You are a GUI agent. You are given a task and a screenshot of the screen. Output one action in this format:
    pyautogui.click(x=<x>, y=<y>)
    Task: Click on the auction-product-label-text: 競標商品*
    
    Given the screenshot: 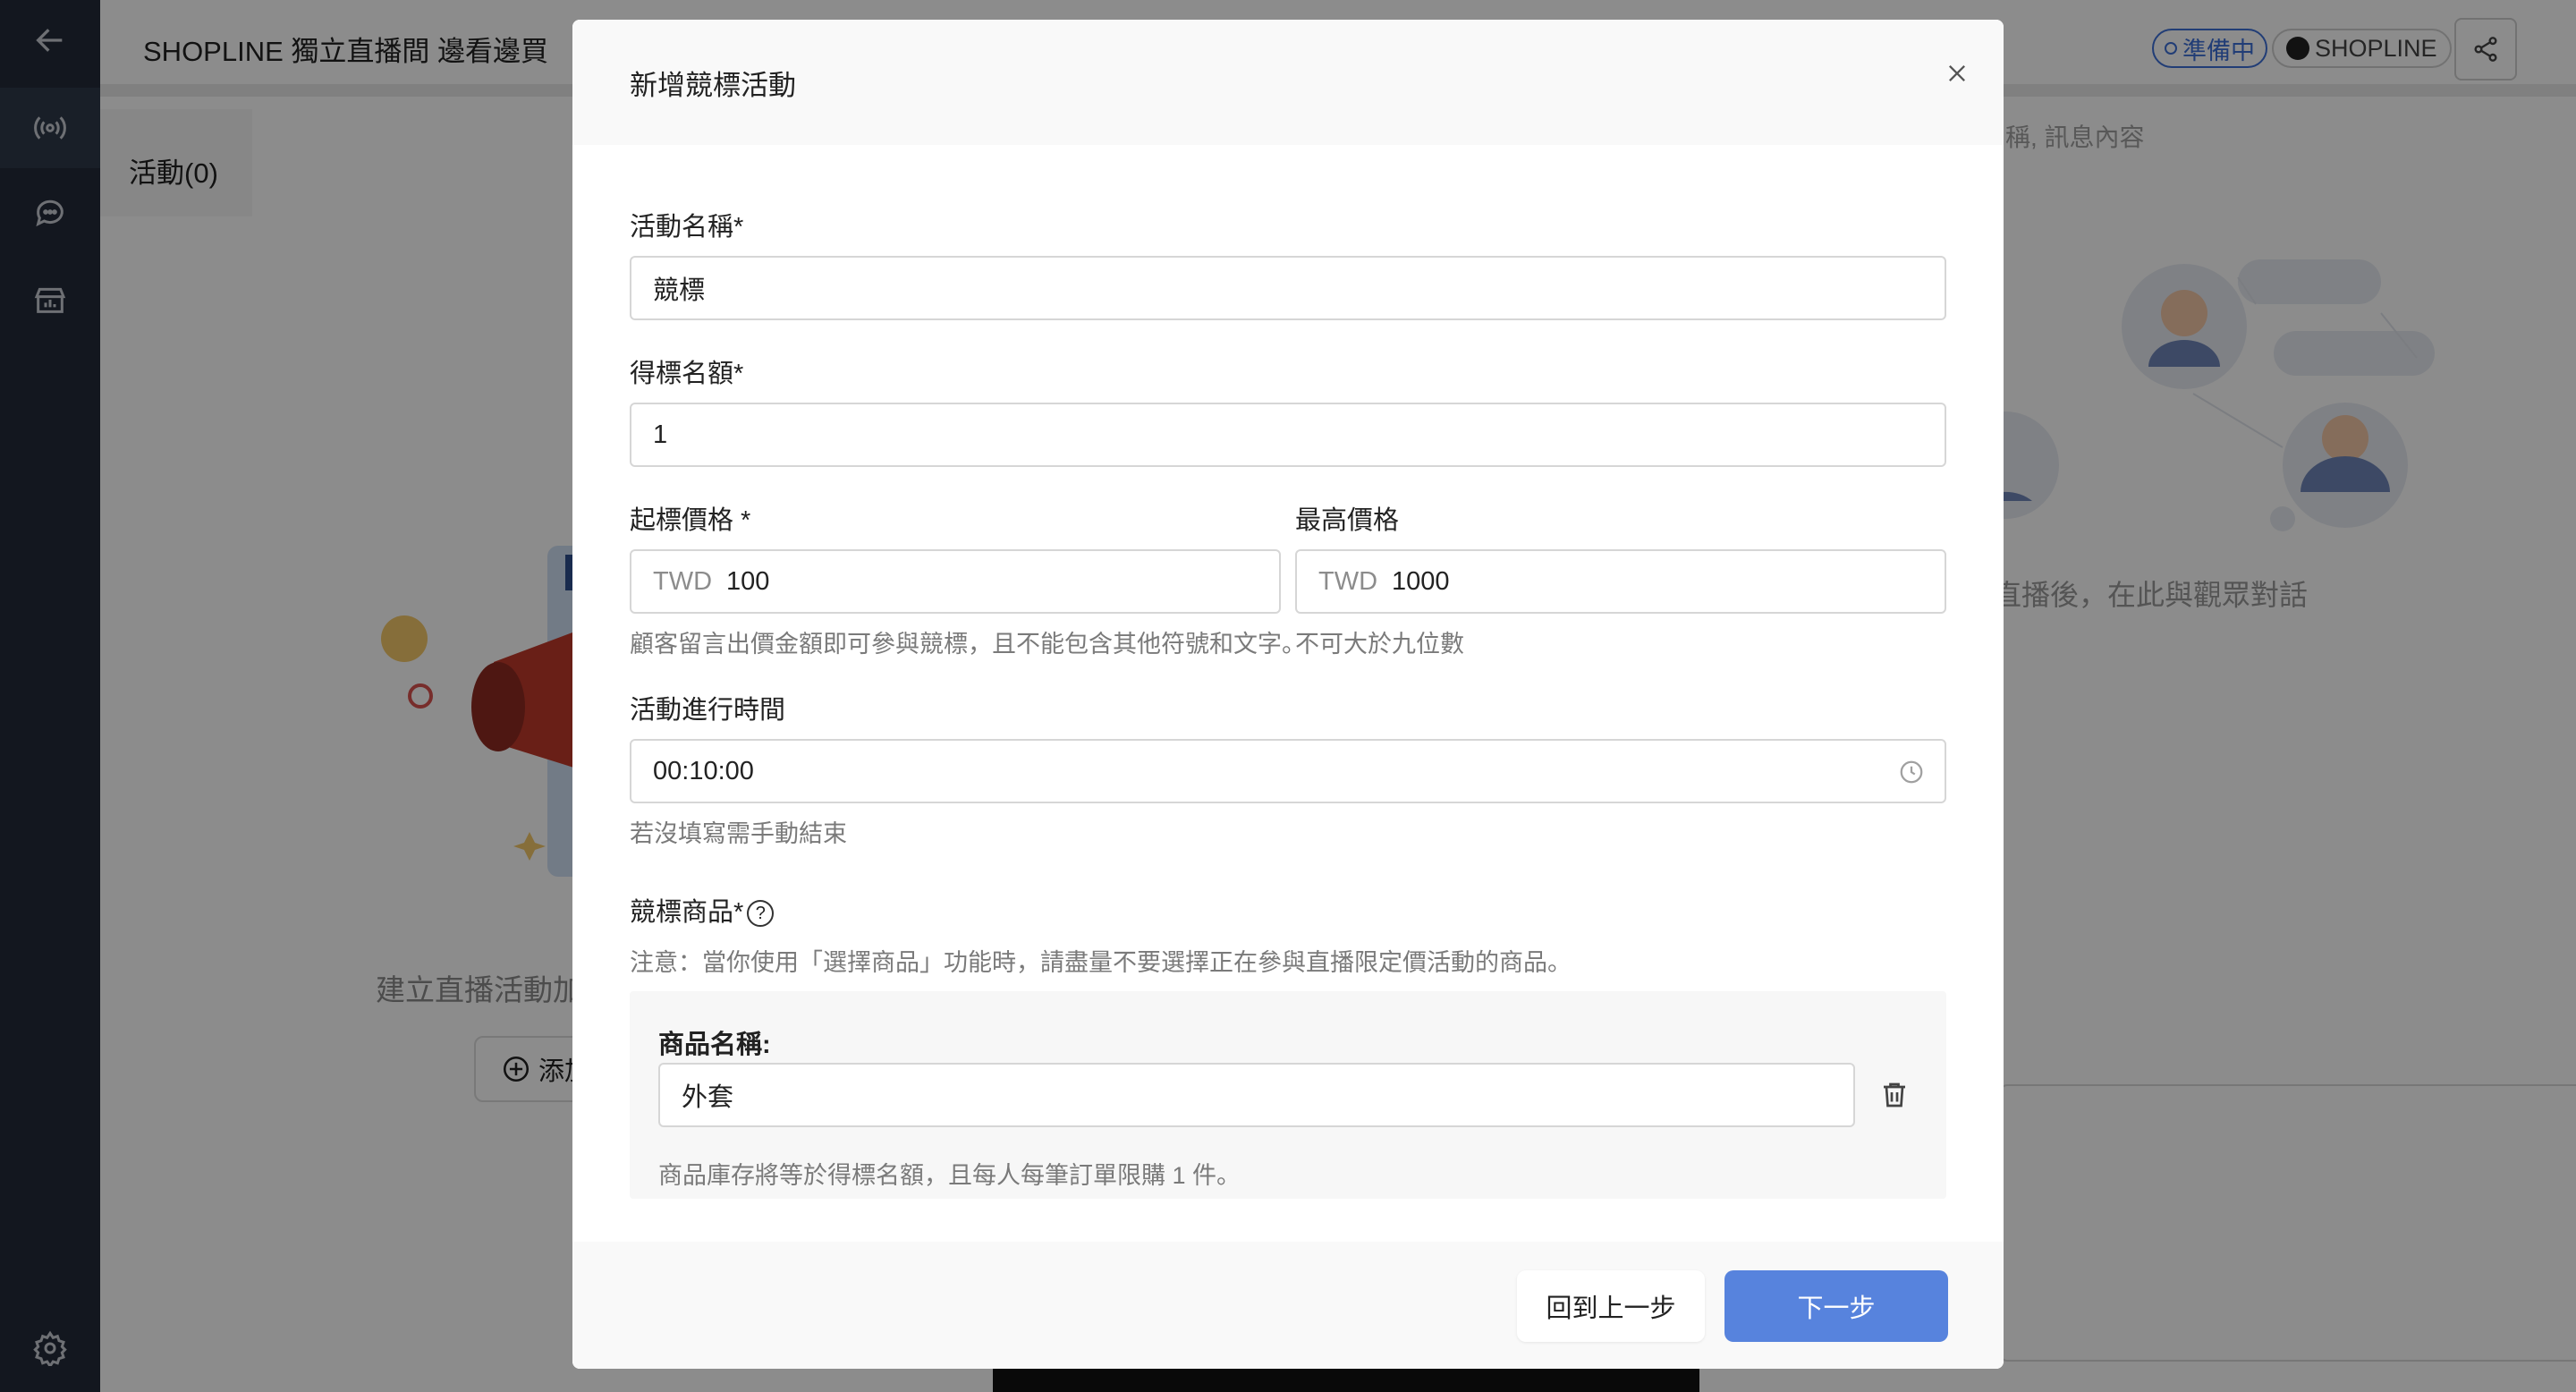 What is the action you would take?
    pyautogui.click(x=687, y=912)
    